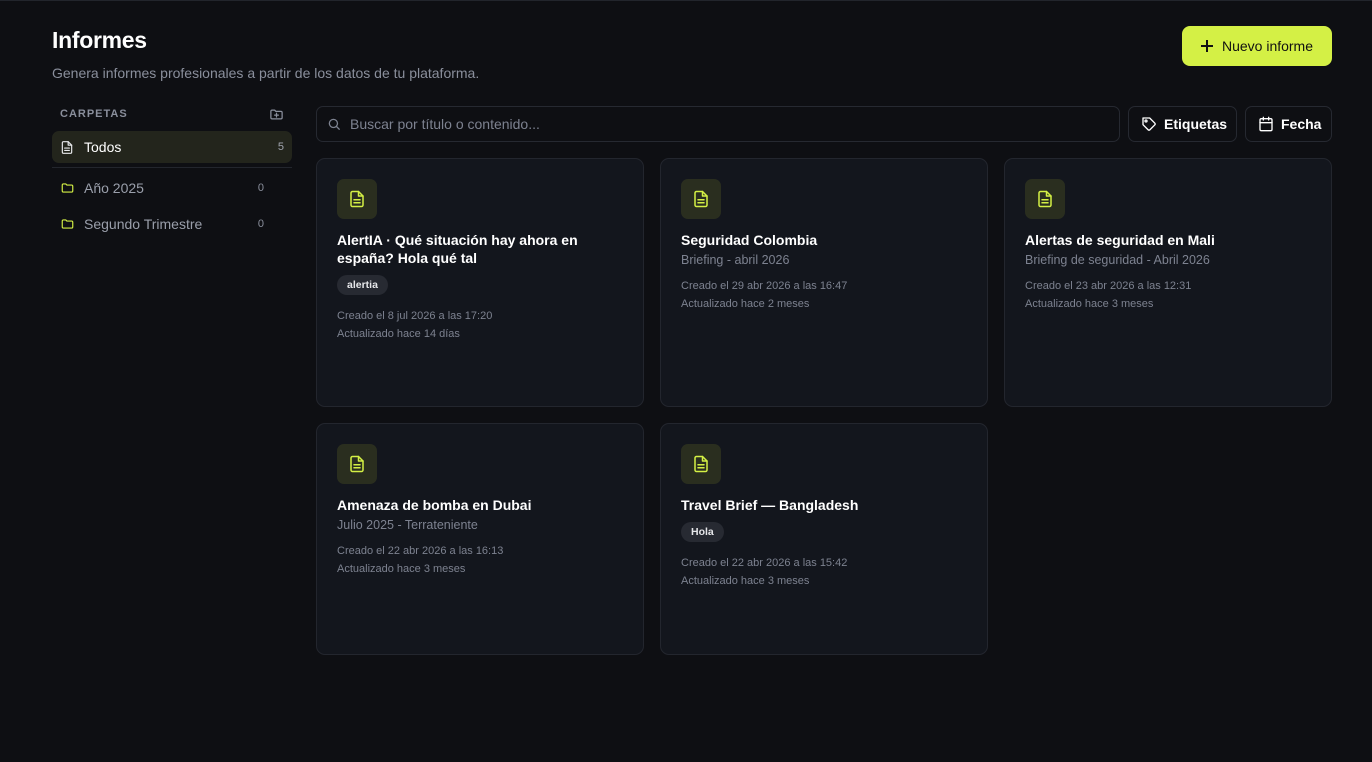  Describe the element at coordinates (1266, 124) in the screenshot. I see `calendar-icon` at that location.